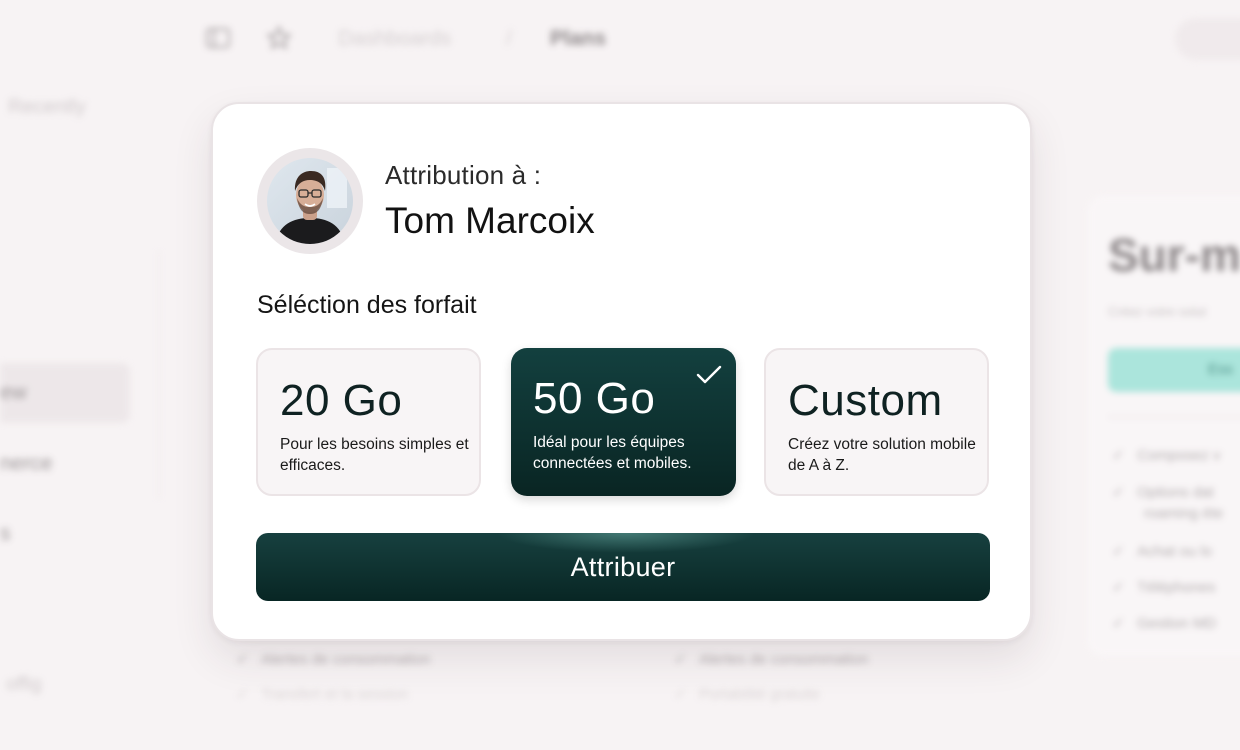  What do you see at coordinates (1174, 255) in the screenshot?
I see `card-title: Sur-m` at bounding box center [1174, 255].